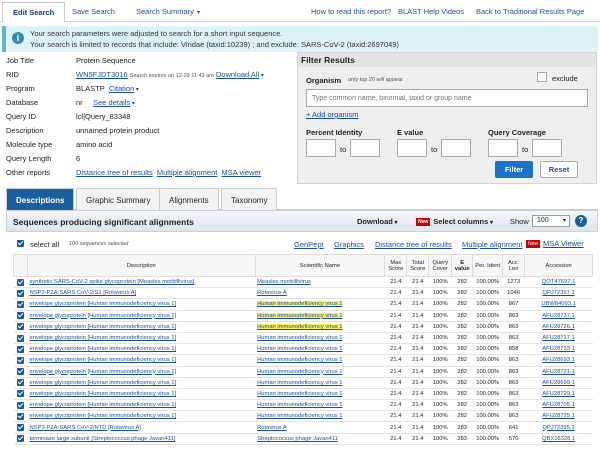 The image size is (600, 467). Describe the element at coordinates (456, 148) in the screenshot. I see `evalue-max-input` at that location.